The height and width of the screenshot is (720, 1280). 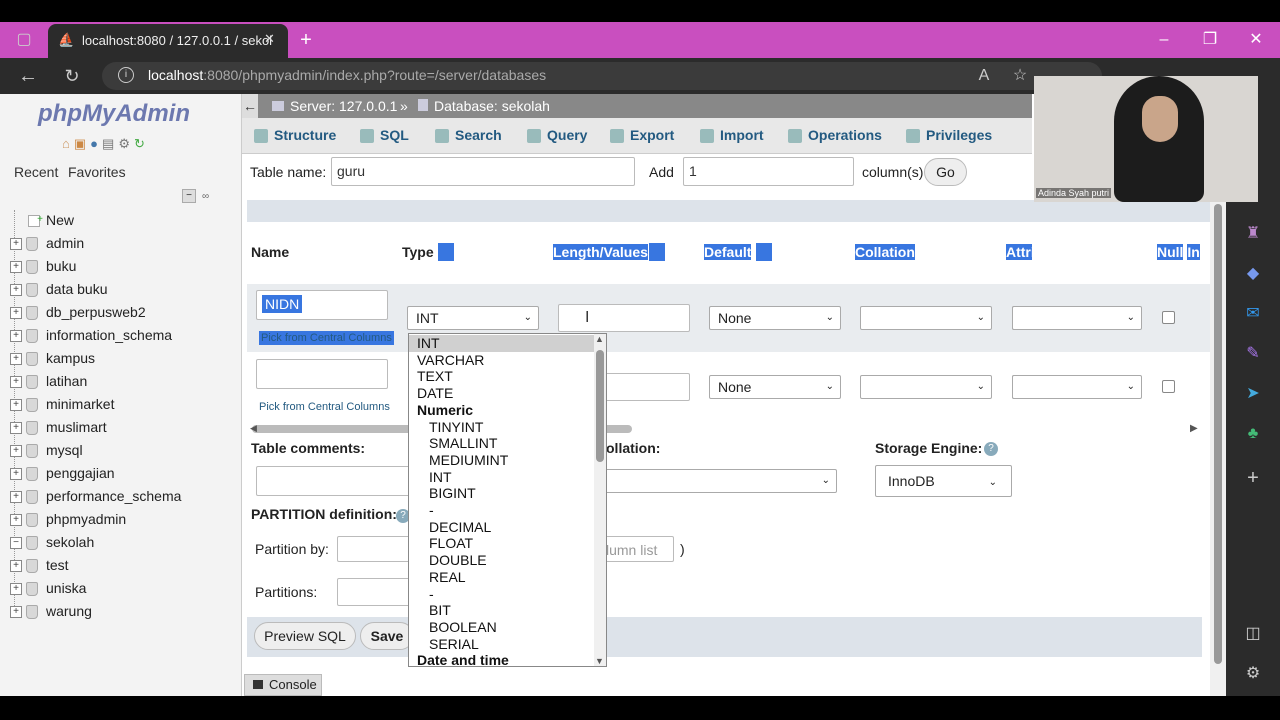 What do you see at coordinates (1164, 40) in the screenshot?
I see `minimize-icon: –` at bounding box center [1164, 40].